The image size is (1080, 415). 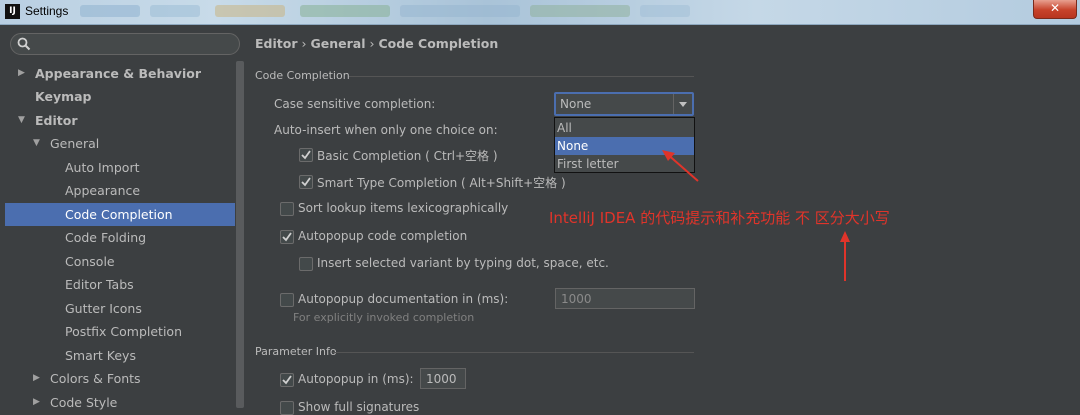 What do you see at coordinates (106, 237) in the screenshot?
I see `tree-item-label: Code Folding` at bounding box center [106, 237].